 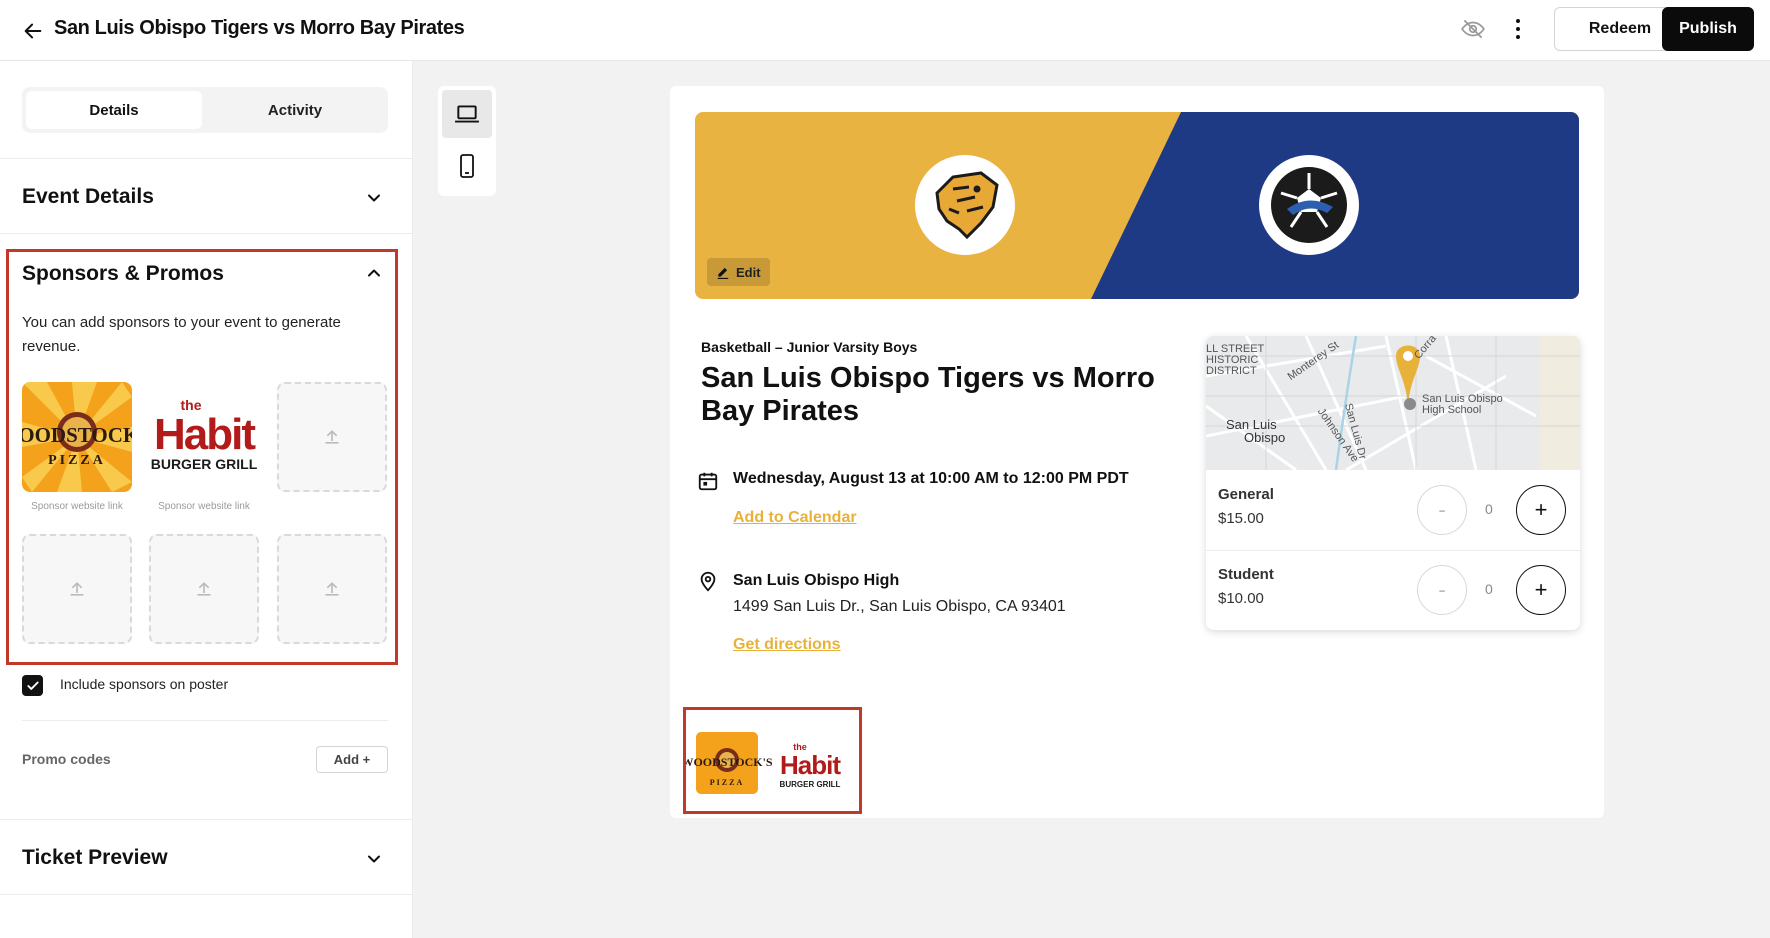 I want to click on edit-label: Edit, so click(x=748, y=272).